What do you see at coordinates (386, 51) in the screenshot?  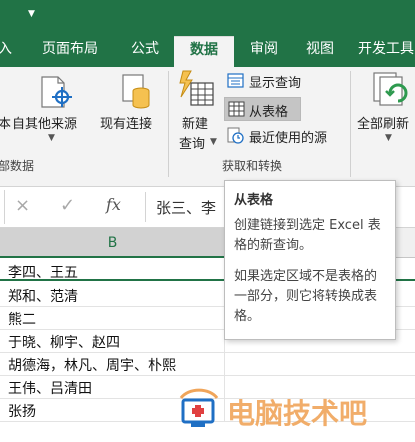 I see `tab-developer: 开发工具` at bounding box center [386, 51].